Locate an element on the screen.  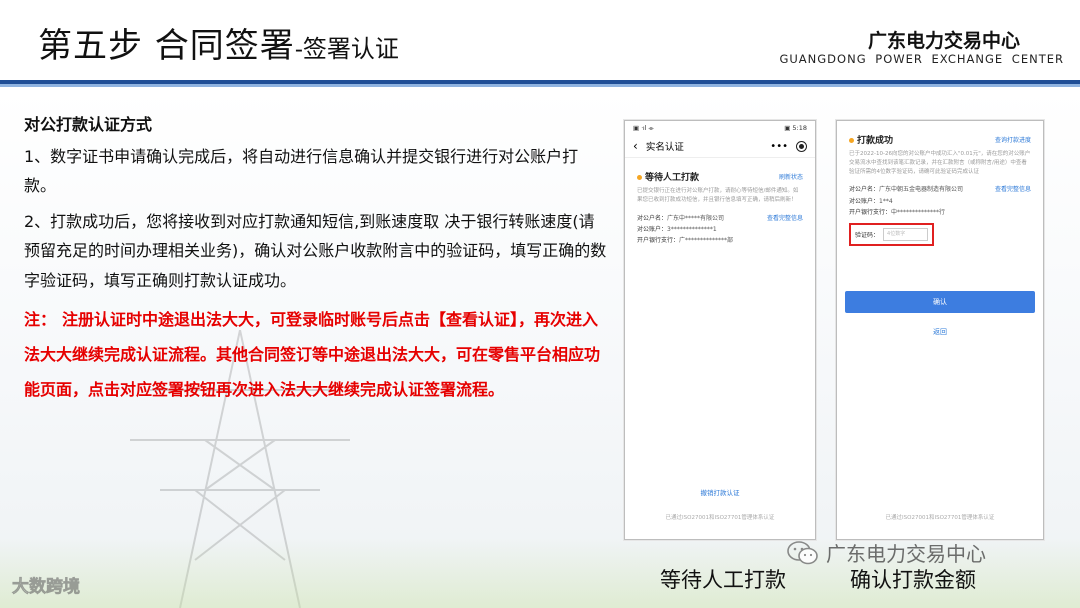
status-left: ▣ ᐧıl ⌯ is located at coordinates (643, 127).